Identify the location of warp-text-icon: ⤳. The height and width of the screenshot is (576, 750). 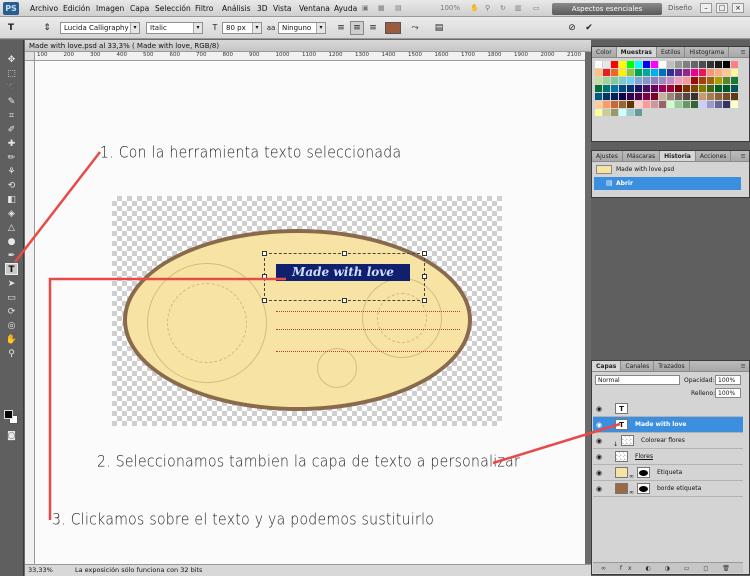
(415, 28).